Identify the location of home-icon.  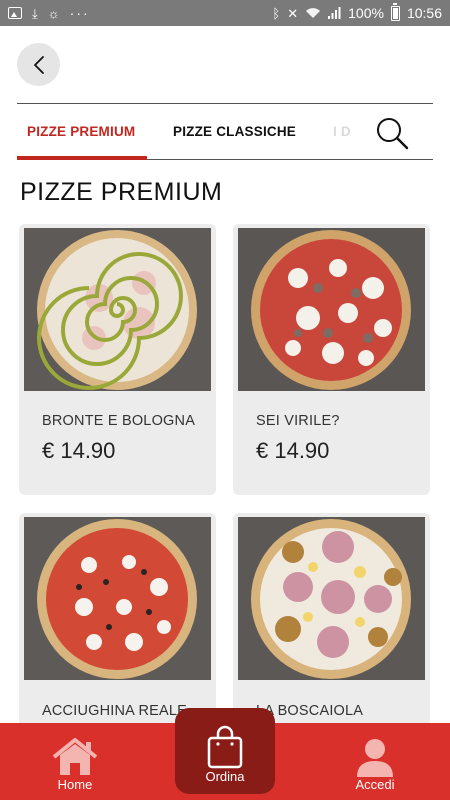
(75, 756).